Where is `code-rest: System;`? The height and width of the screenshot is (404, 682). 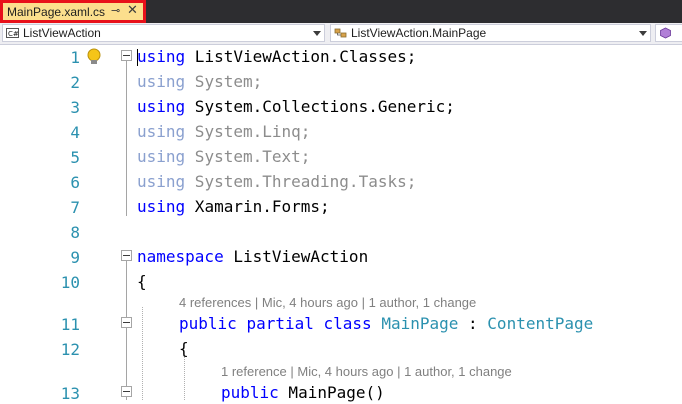
code-rest: System; is located at coordinates (224, 81).